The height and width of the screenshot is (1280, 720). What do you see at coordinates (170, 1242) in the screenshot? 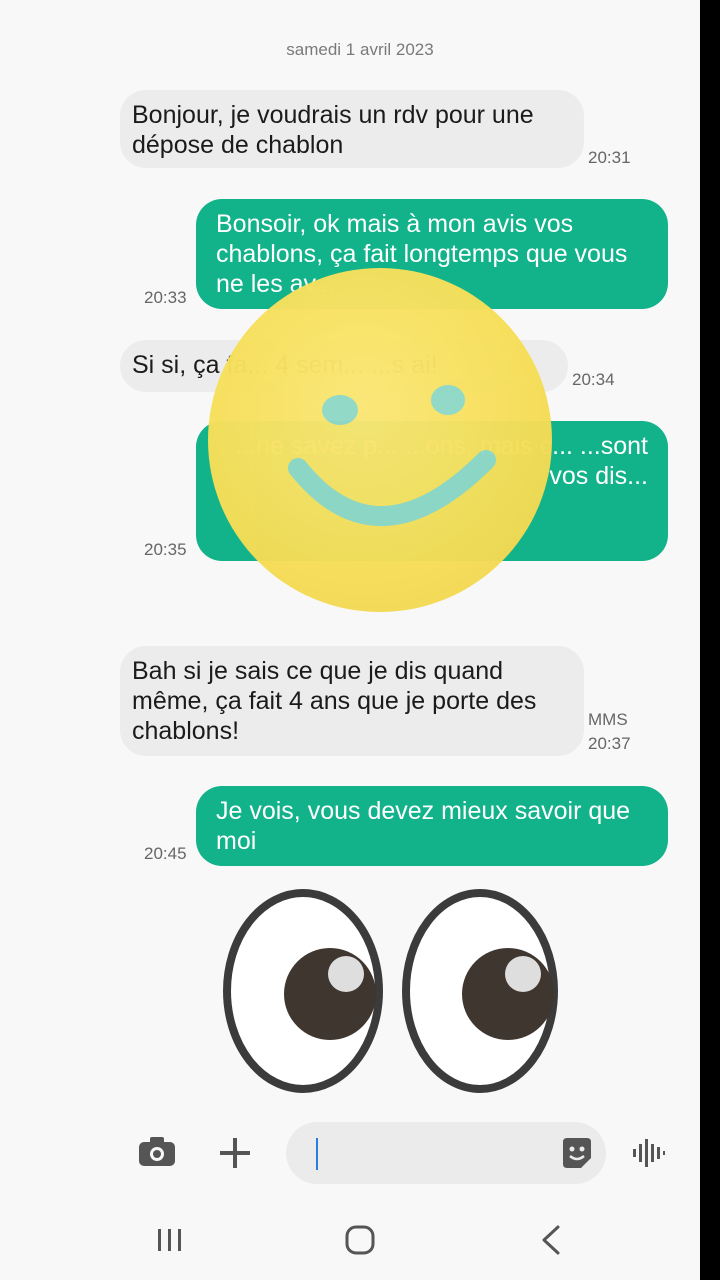
I see `recents-icon` at bounding box center [170, 1242].